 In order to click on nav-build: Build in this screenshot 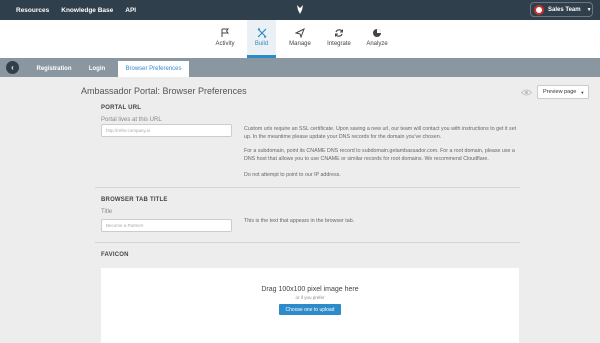, I will do `click(261, 39)`.